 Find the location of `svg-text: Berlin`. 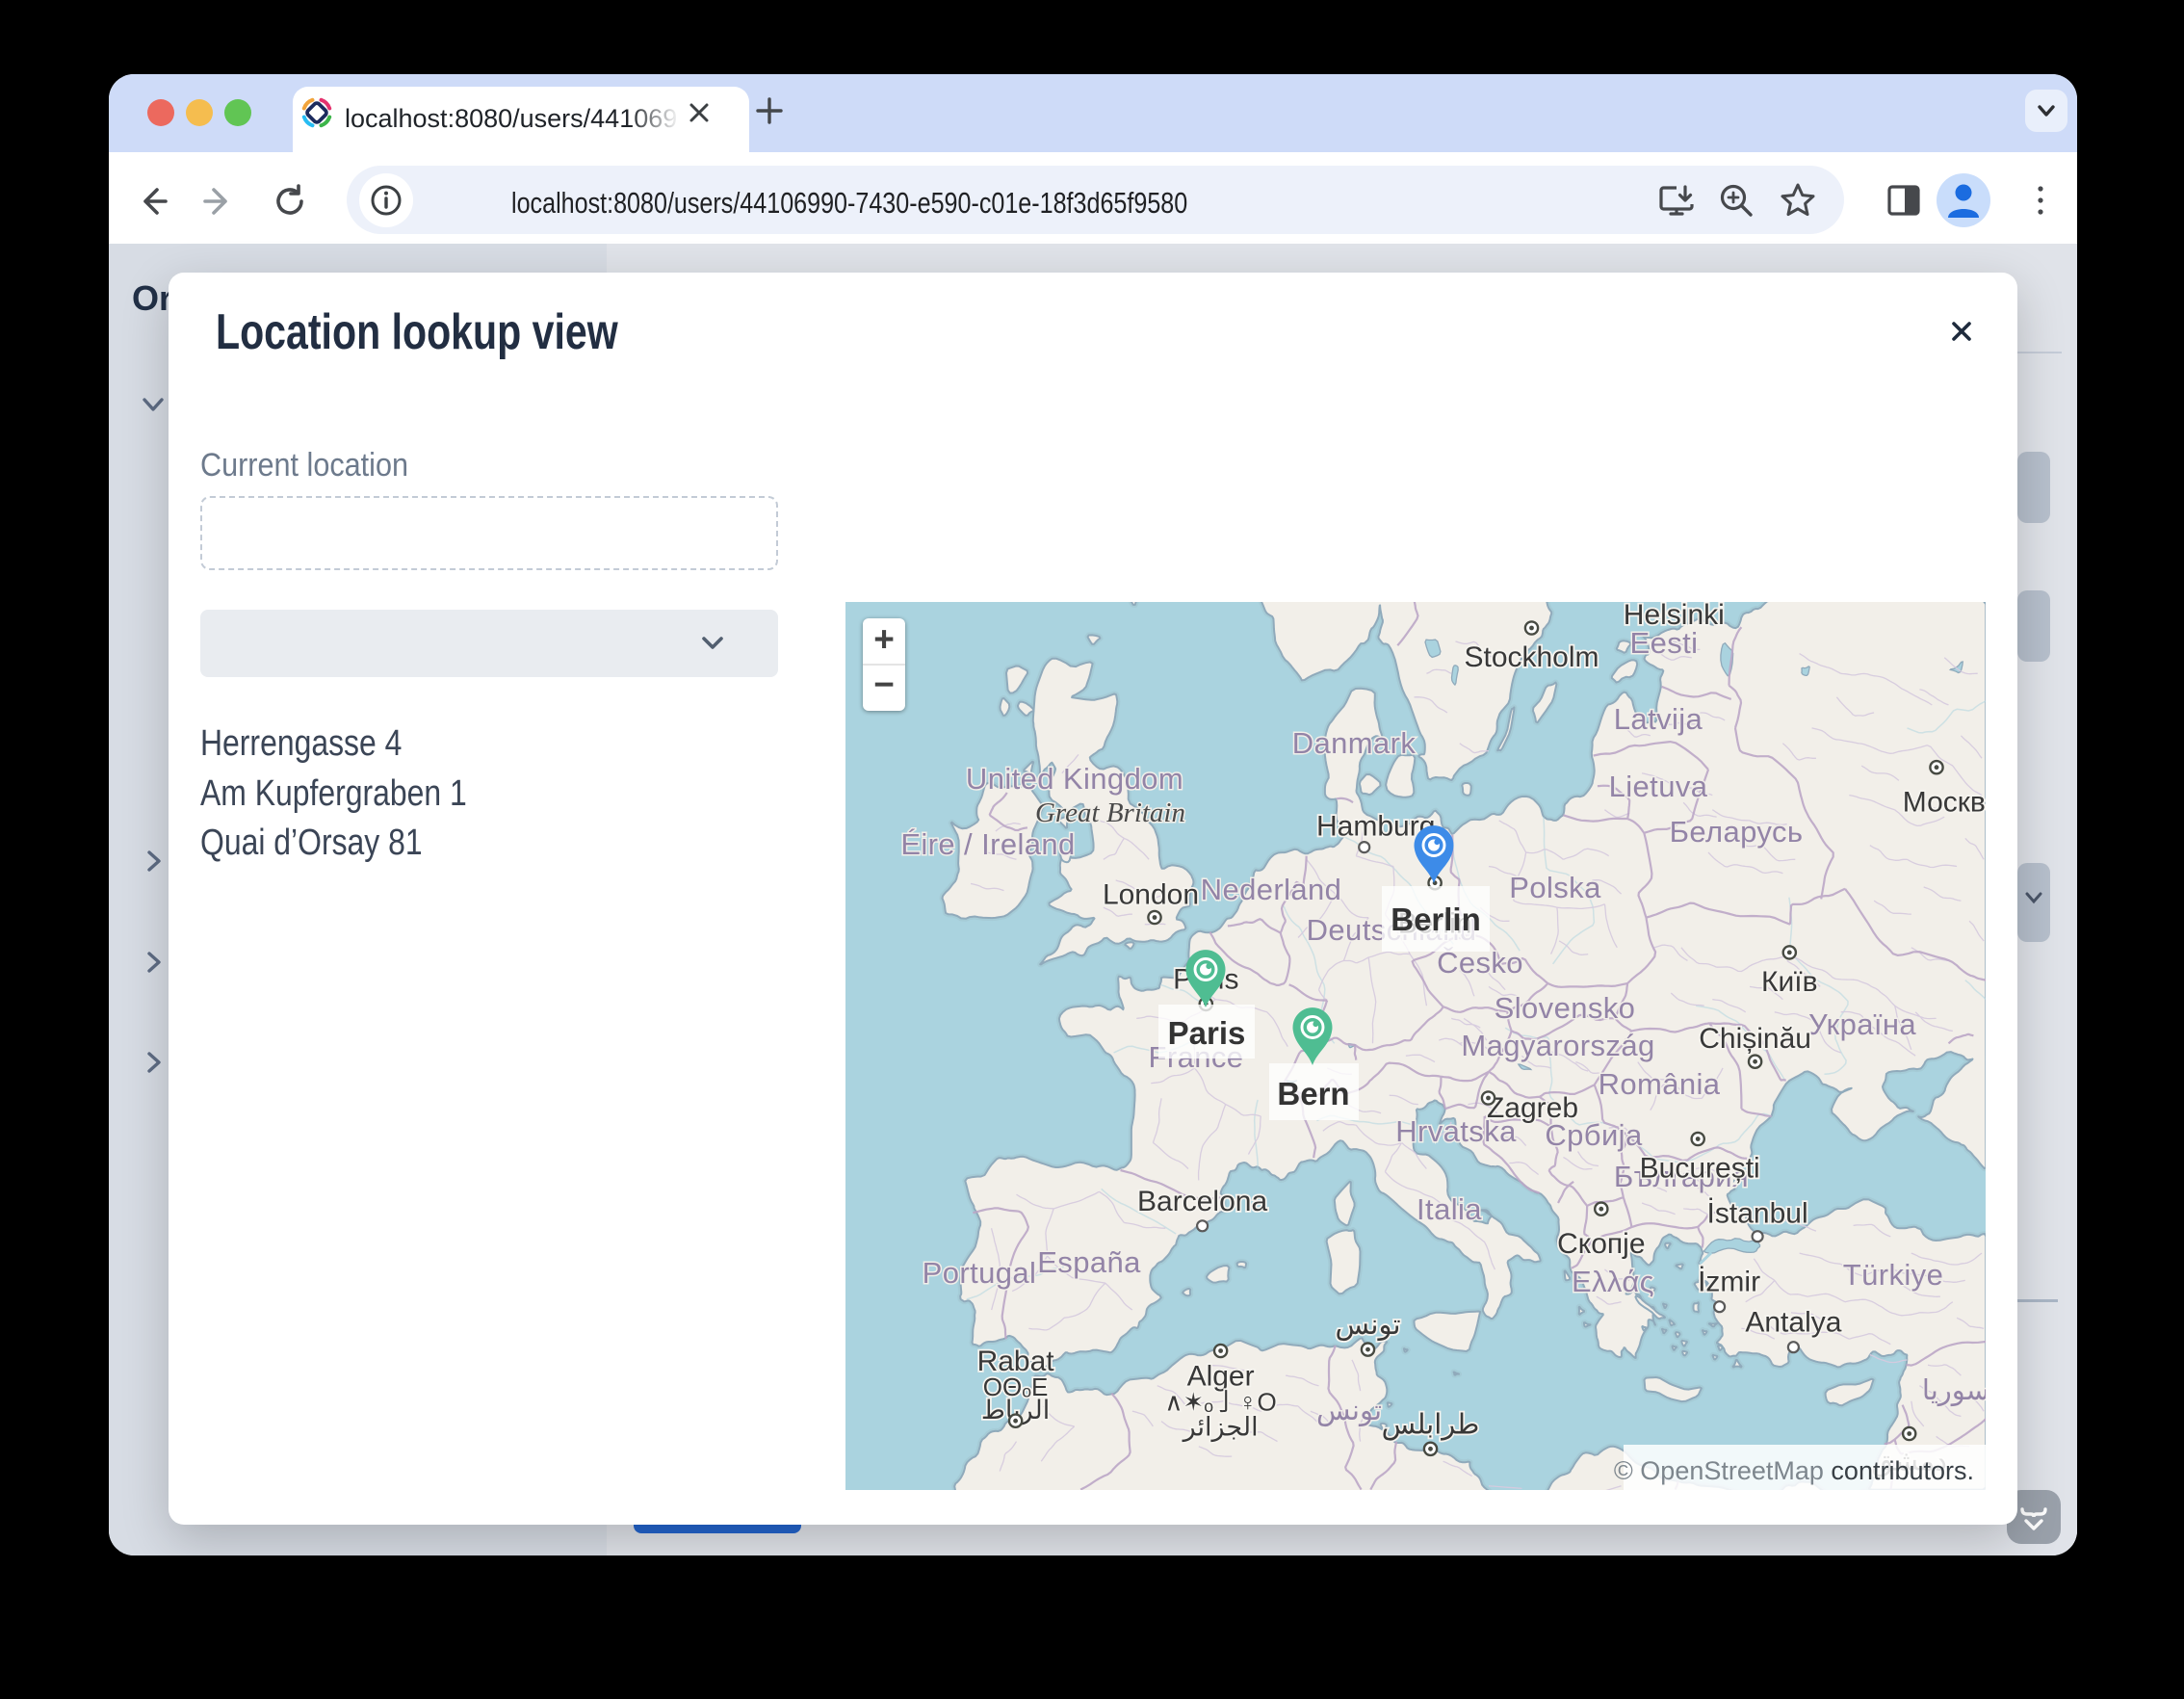

svg-text: Berlin is located at coordinates (1436, 920).